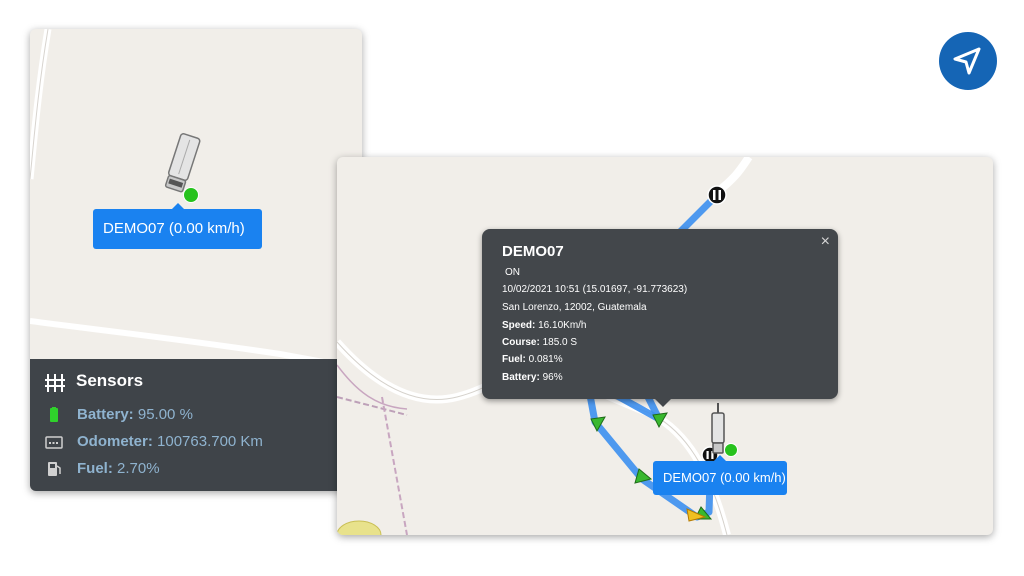  What do you see at coordinates (55, 383) in the screenshot?
I see `sensors-icon` at bounding box center [55, 383].